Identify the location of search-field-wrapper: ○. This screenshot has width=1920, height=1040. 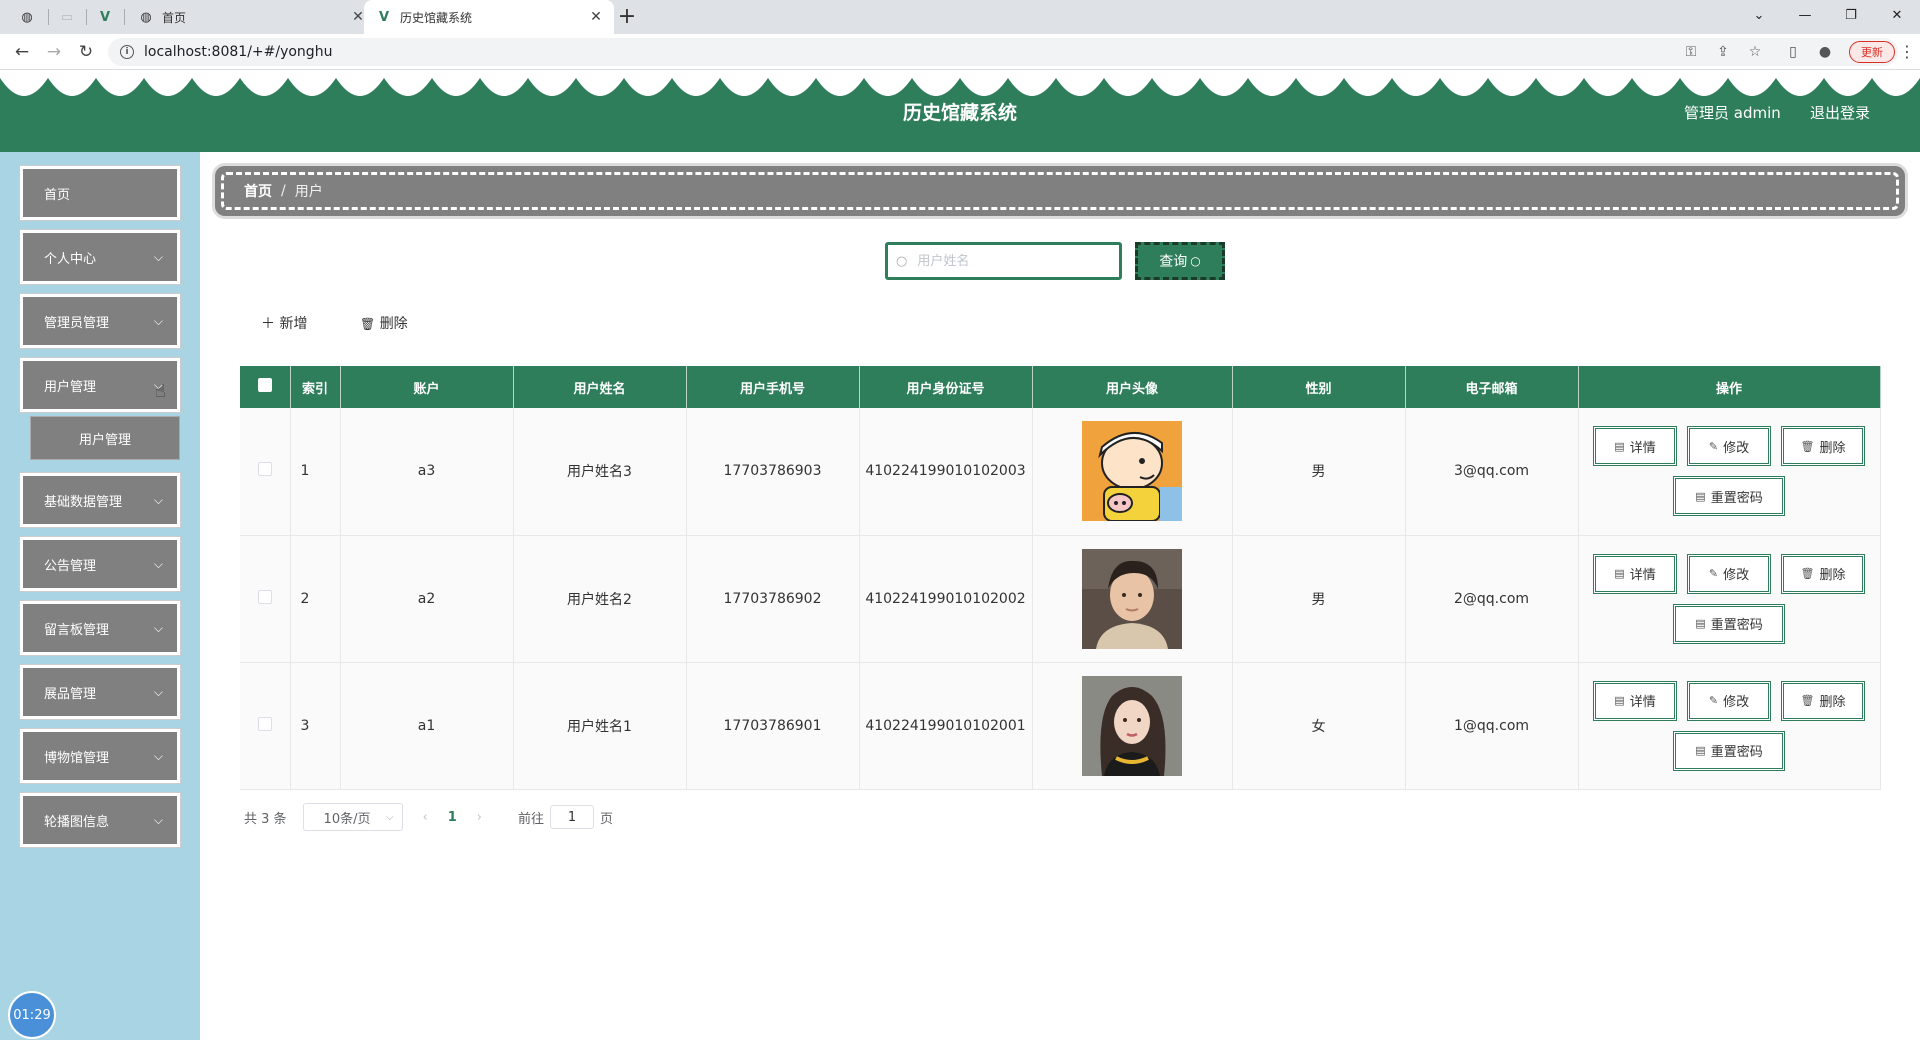
(1003, 261).